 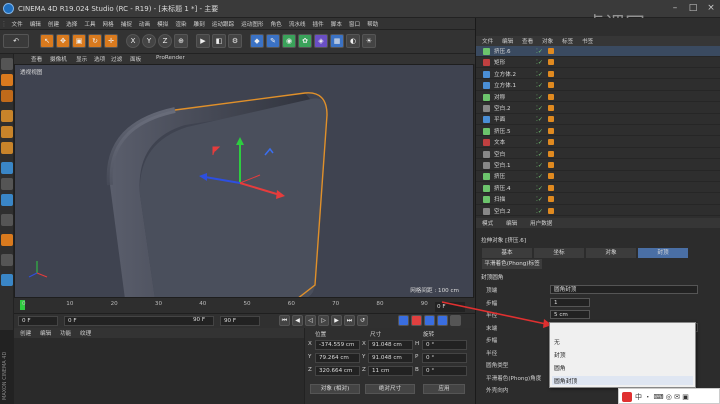 What do you see at coordinates (181, 41) in the screenshot?
I see `coord-system-icon: ⊕` at bounding box center [181, 41].